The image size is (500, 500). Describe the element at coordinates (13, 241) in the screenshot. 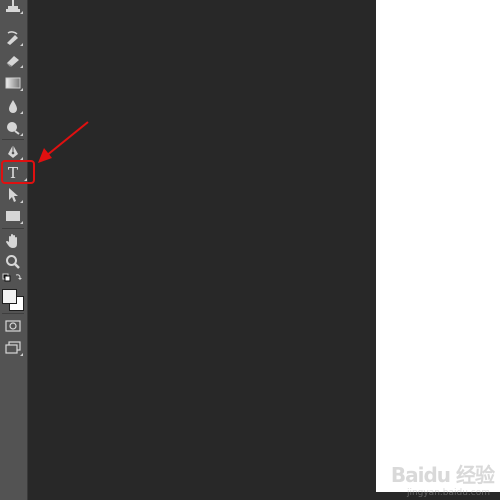

I see `hand-icon` at that location.